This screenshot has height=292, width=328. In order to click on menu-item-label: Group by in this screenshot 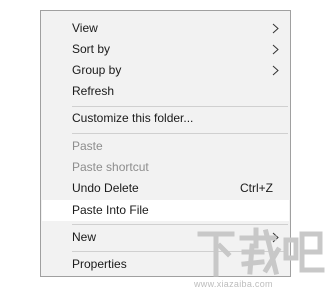, I will do `click(97, 70)`.